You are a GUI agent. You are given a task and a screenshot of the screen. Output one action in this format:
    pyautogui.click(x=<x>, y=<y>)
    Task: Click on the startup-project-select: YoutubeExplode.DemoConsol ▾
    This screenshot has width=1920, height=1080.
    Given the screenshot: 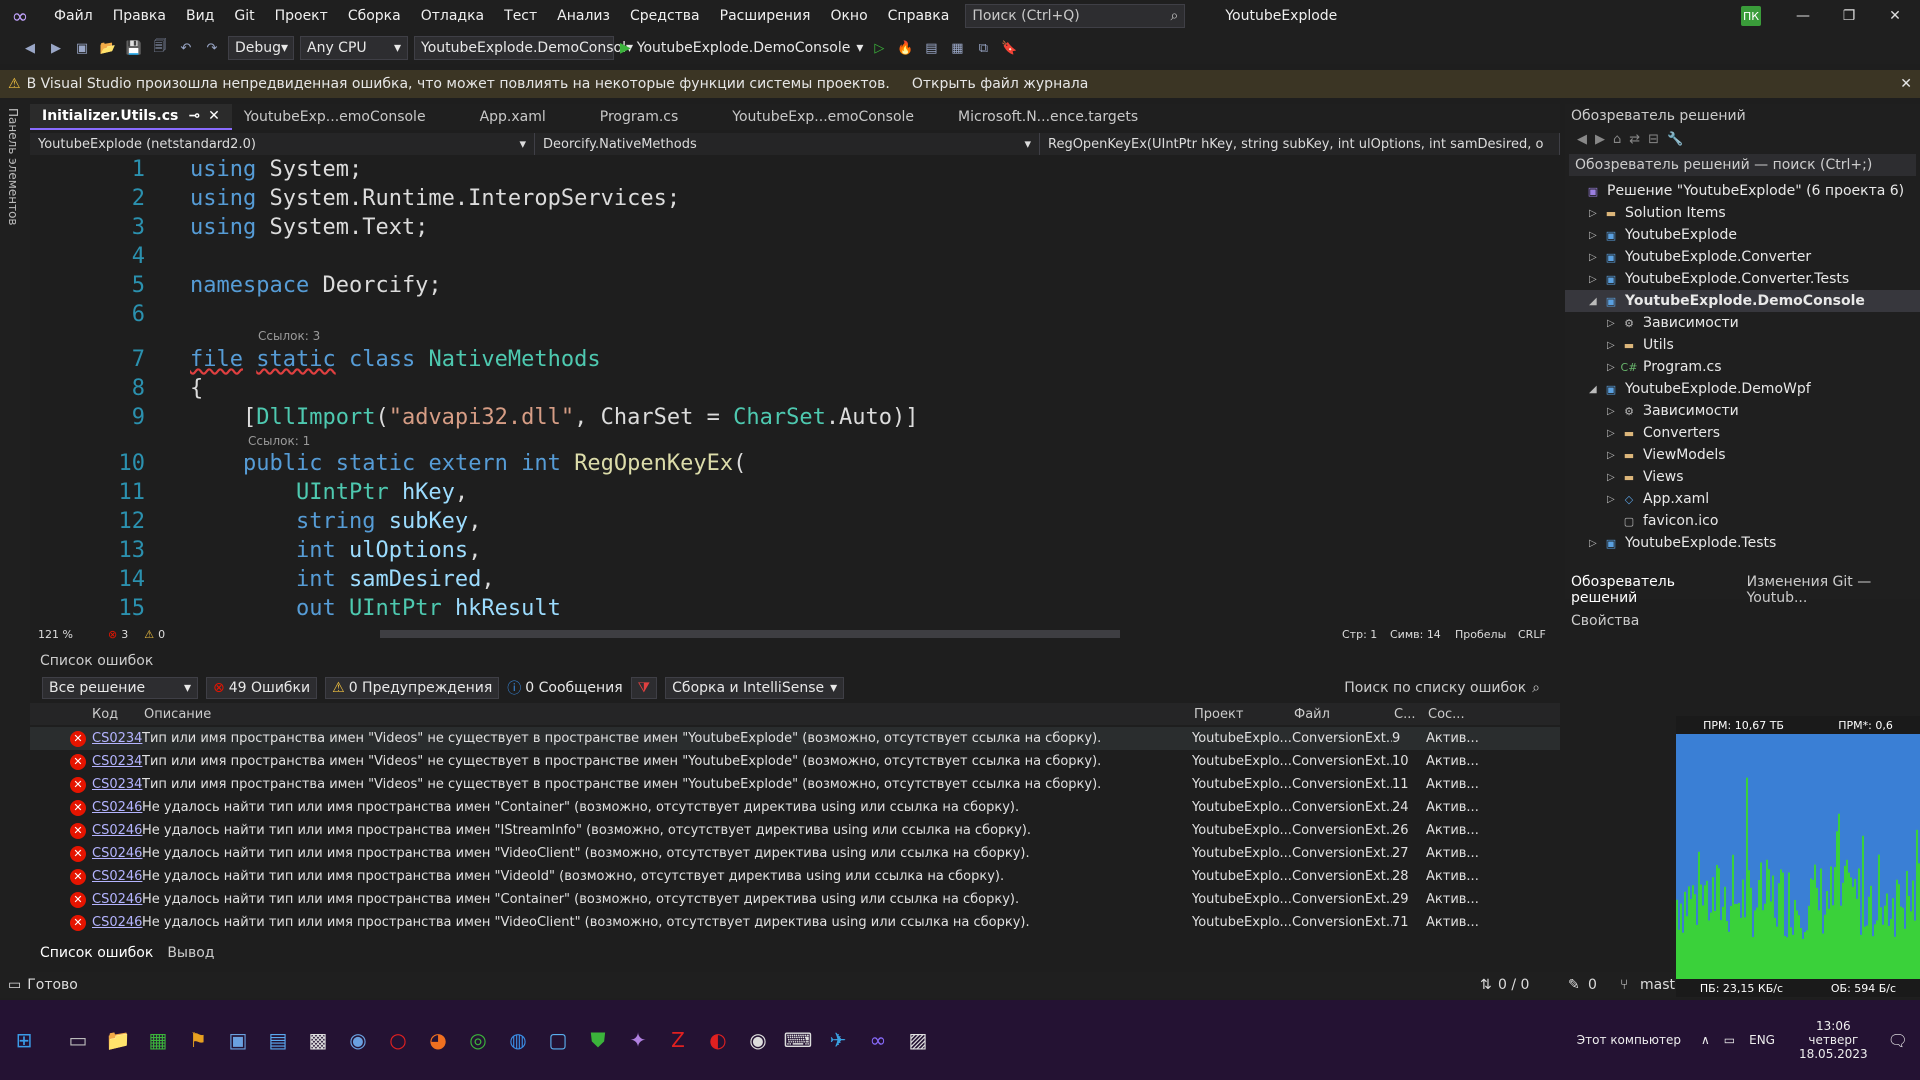 What is the action you would take?
    pyautogui.click(x=523, y=48)
    